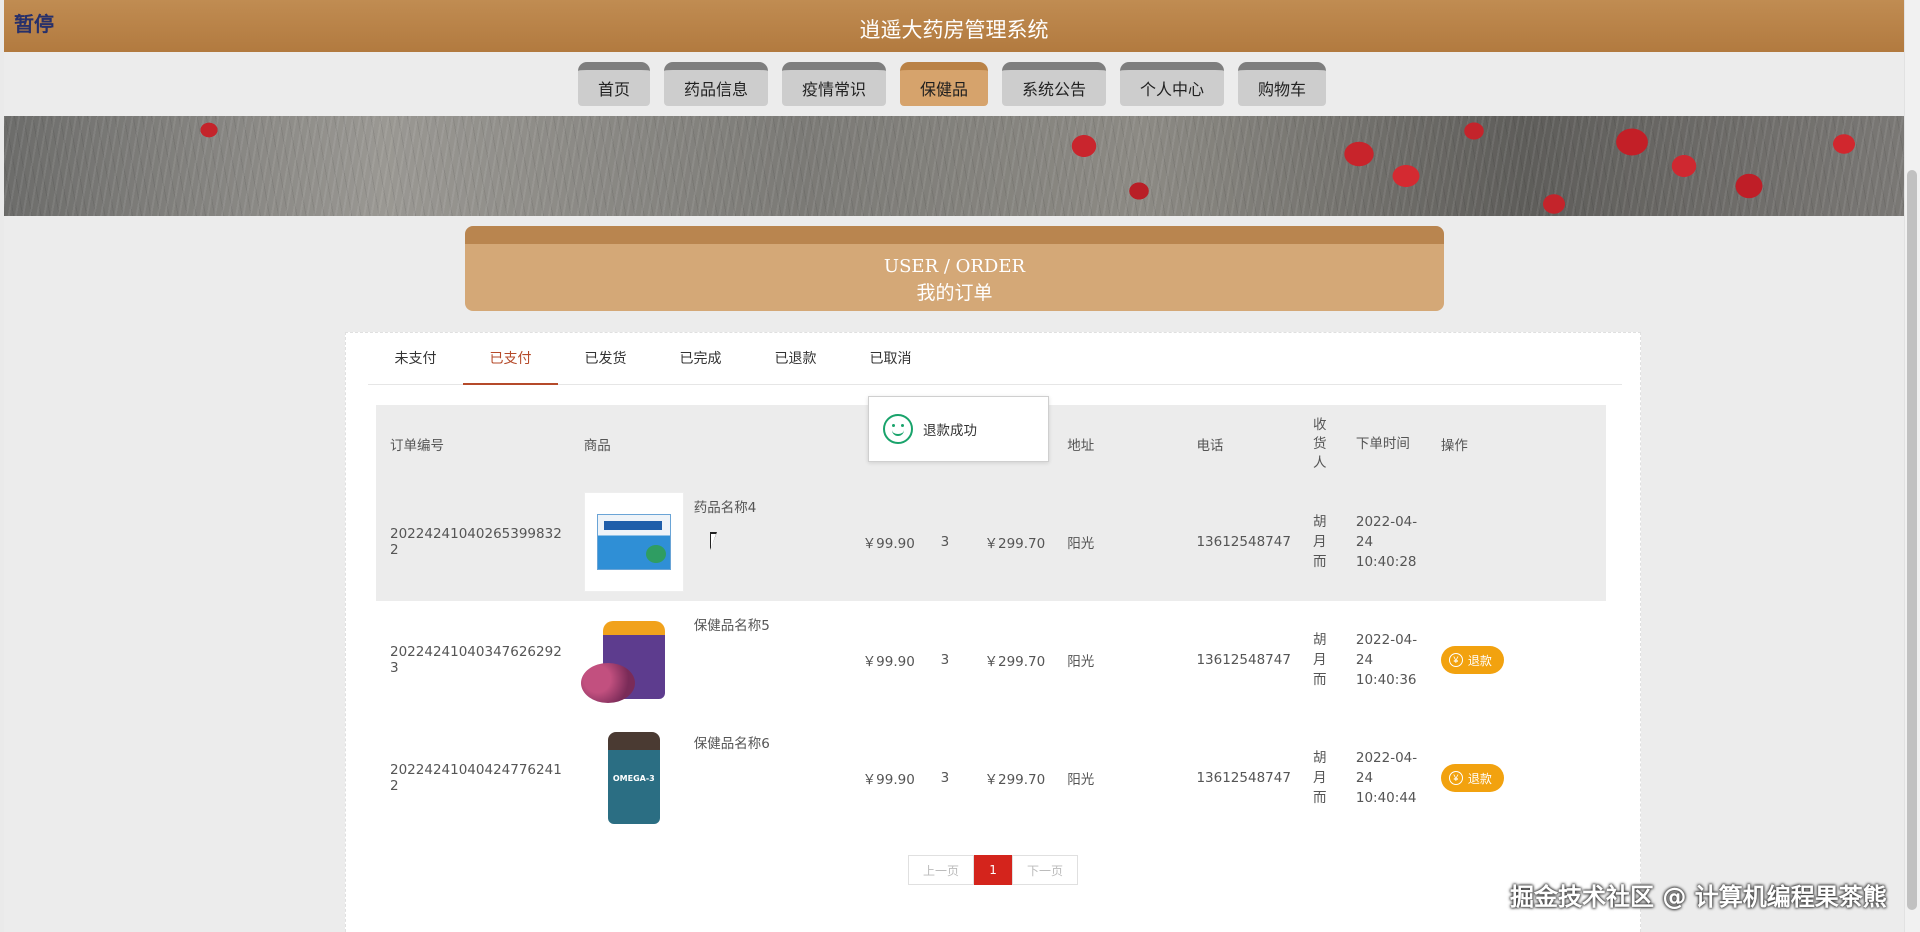 The width and height of the screenshot is (1920, 932). I want to click on cursor-icon, so click(713, 541).